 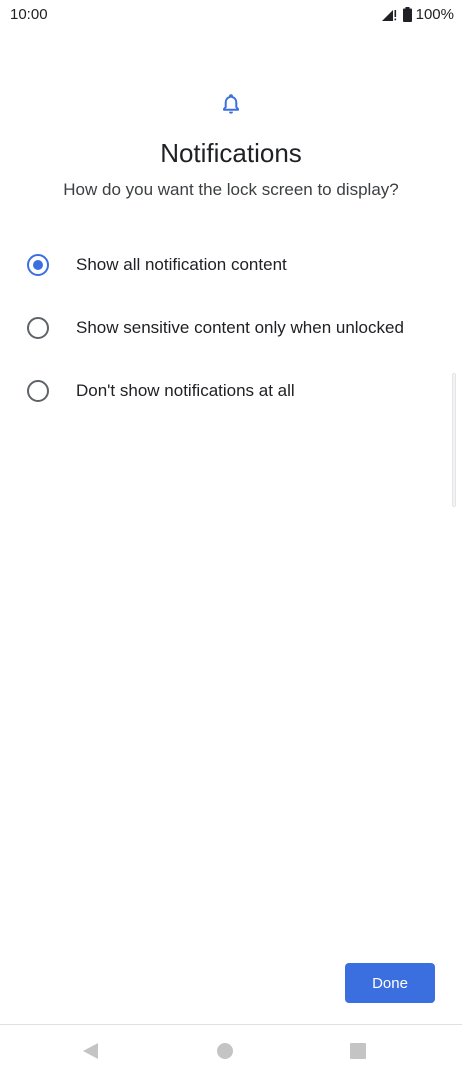 What do you see at coordinates (185, 390) in the screenshot?
I see `option-label: Don't show notifications at all` at bounding box center [185, 390].